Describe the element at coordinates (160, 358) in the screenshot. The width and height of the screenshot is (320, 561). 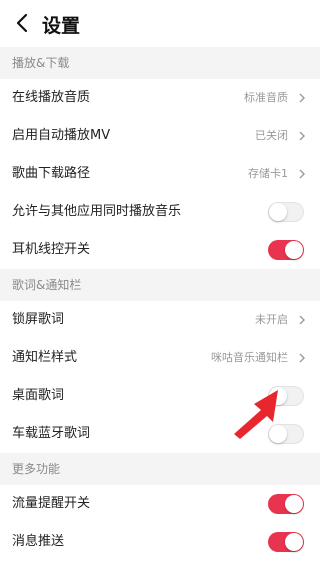
I see `settings-row: 通知栏样式 咪咕音乐通知栏` at that location.